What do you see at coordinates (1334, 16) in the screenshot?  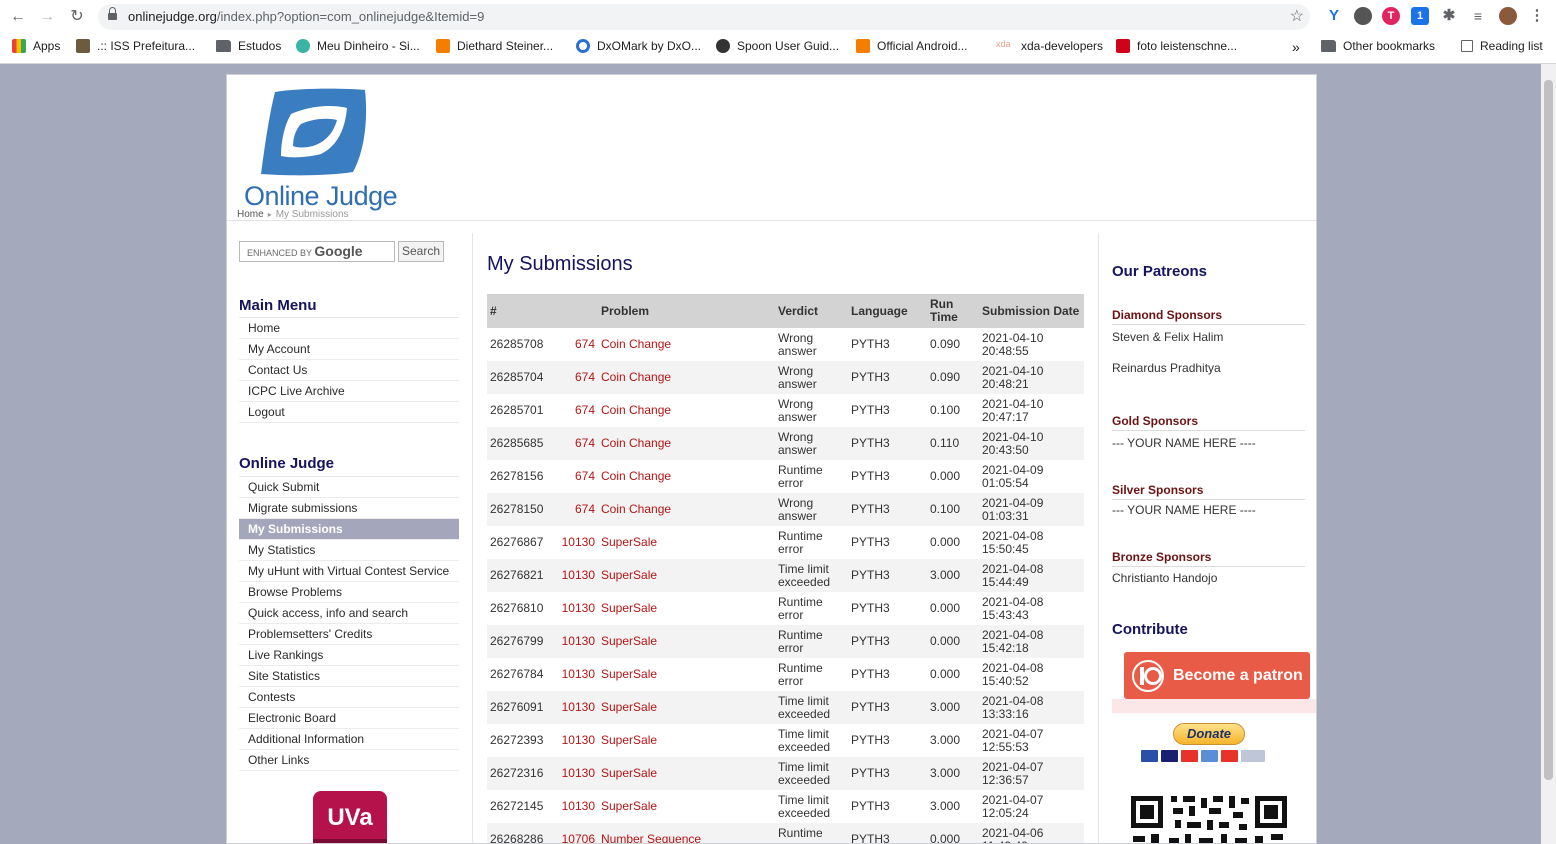 I see `extension-y-icon: Y` at bounding box center [1334, 16].